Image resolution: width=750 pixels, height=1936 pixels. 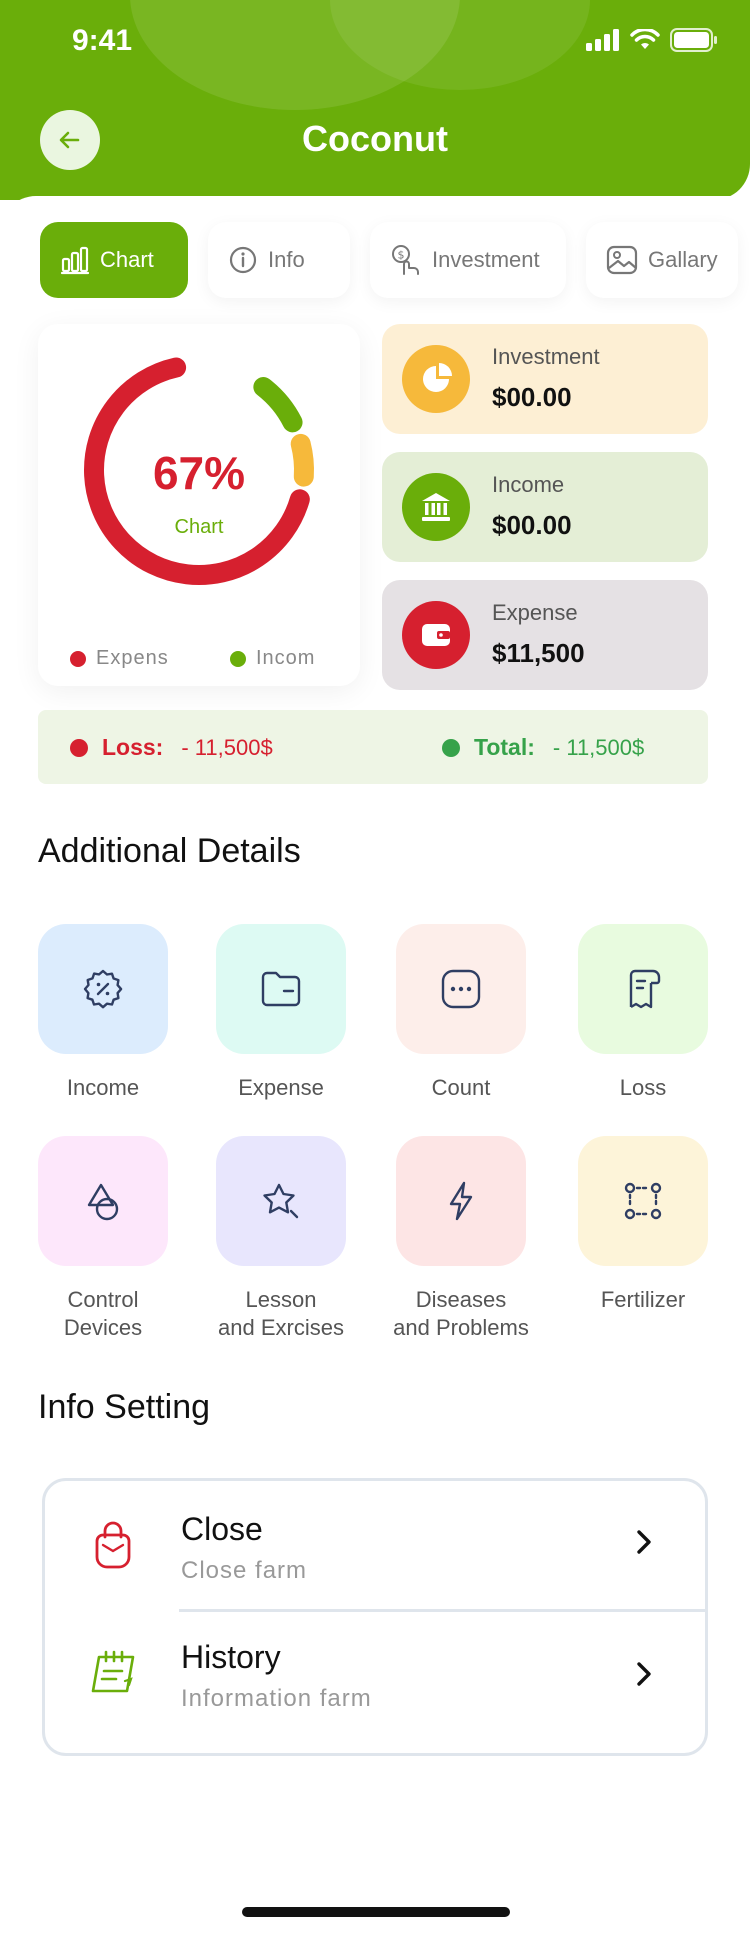 I want to click on info-icon, so click(x=243, y=260).